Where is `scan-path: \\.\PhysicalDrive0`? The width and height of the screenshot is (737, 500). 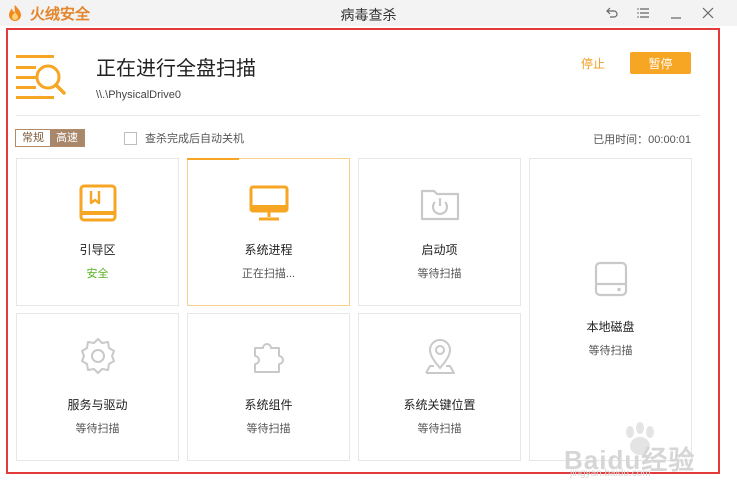 scan-path: \\.\PhysicalDrive0 is located at coordinates (138, 95).